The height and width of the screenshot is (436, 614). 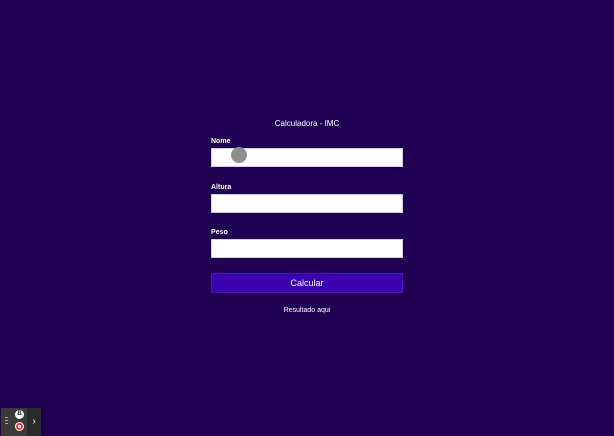 I want to click on recorder-widget-body: B, so click(x=14, y=422).